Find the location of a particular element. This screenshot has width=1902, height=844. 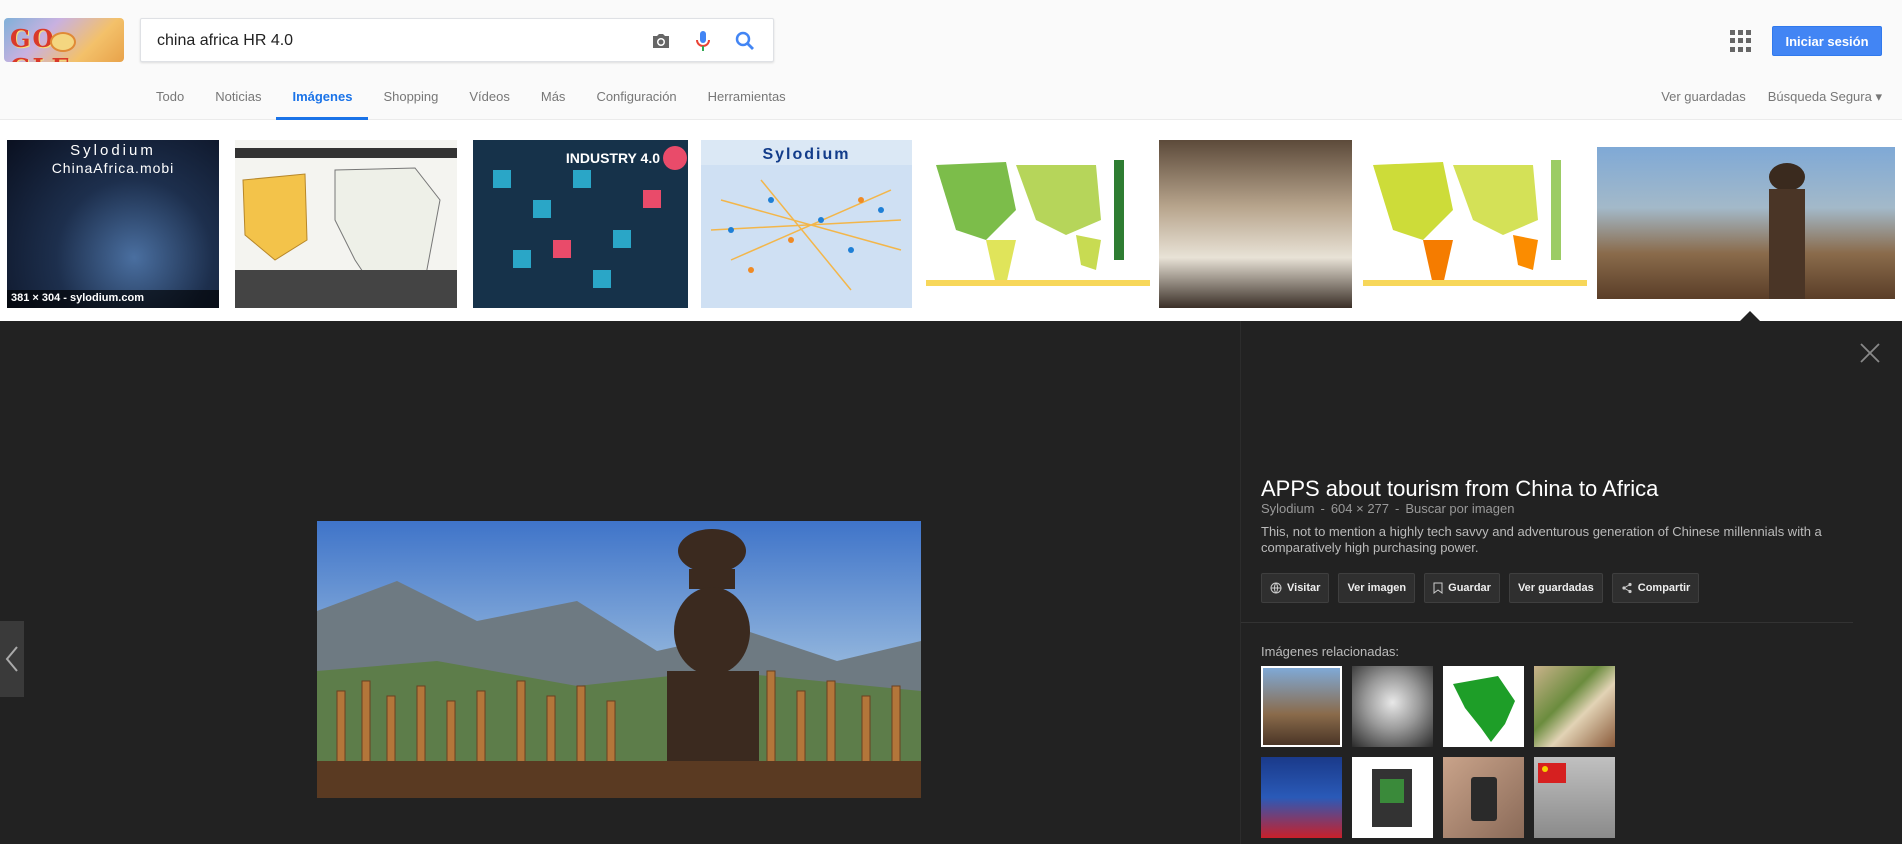

image-meta: Sylodium -604 × 277- Buscar por imagen is located at coordinates (1388, 508).